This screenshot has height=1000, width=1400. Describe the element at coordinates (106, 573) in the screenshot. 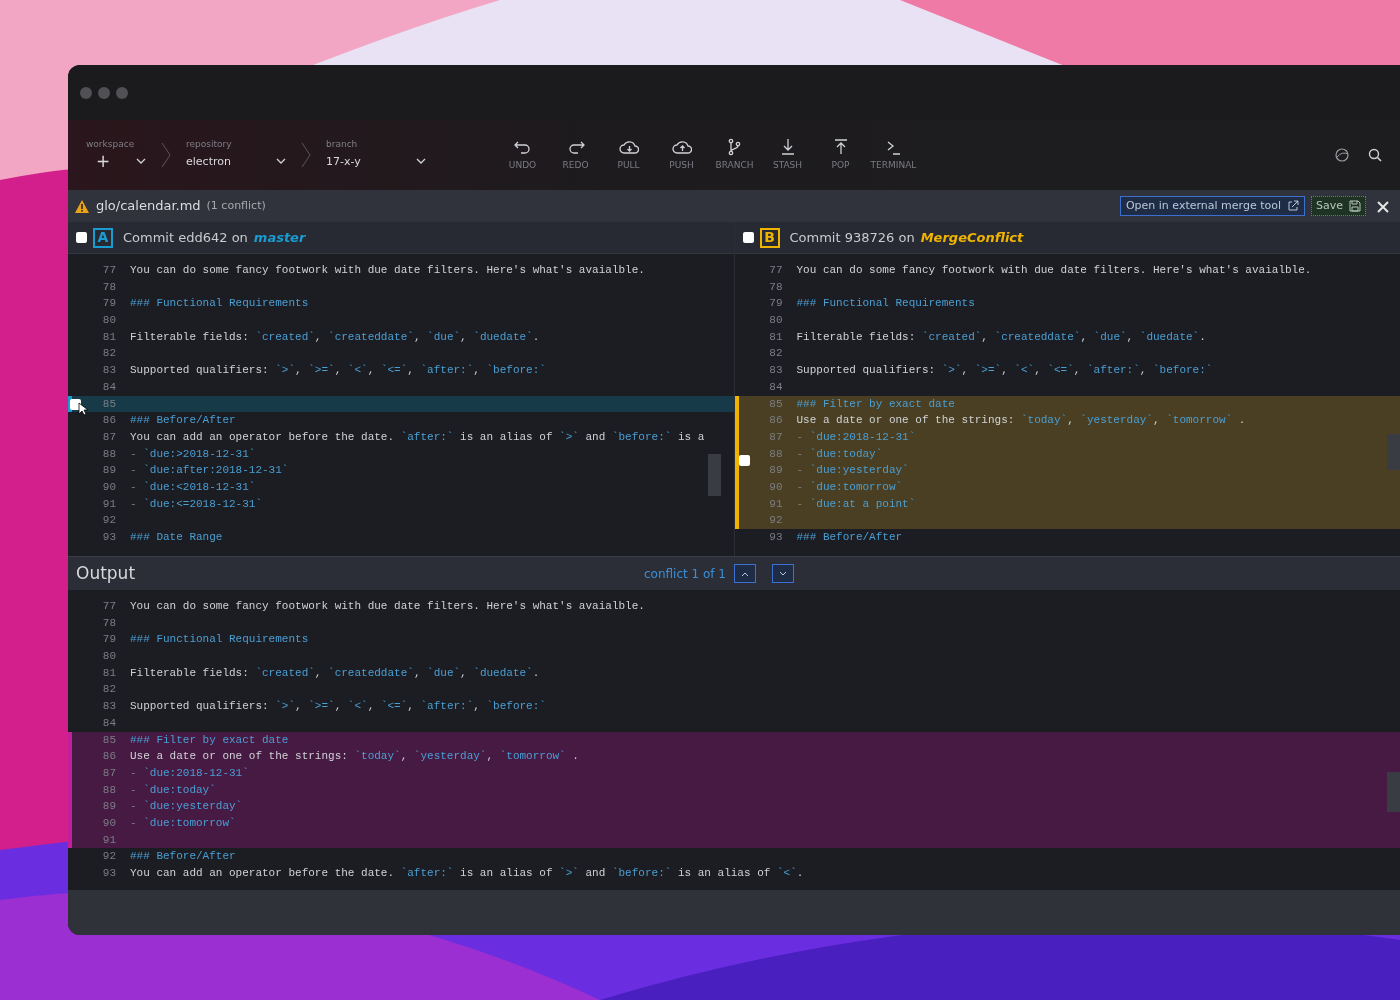

I see `output-title: Output` at that location.